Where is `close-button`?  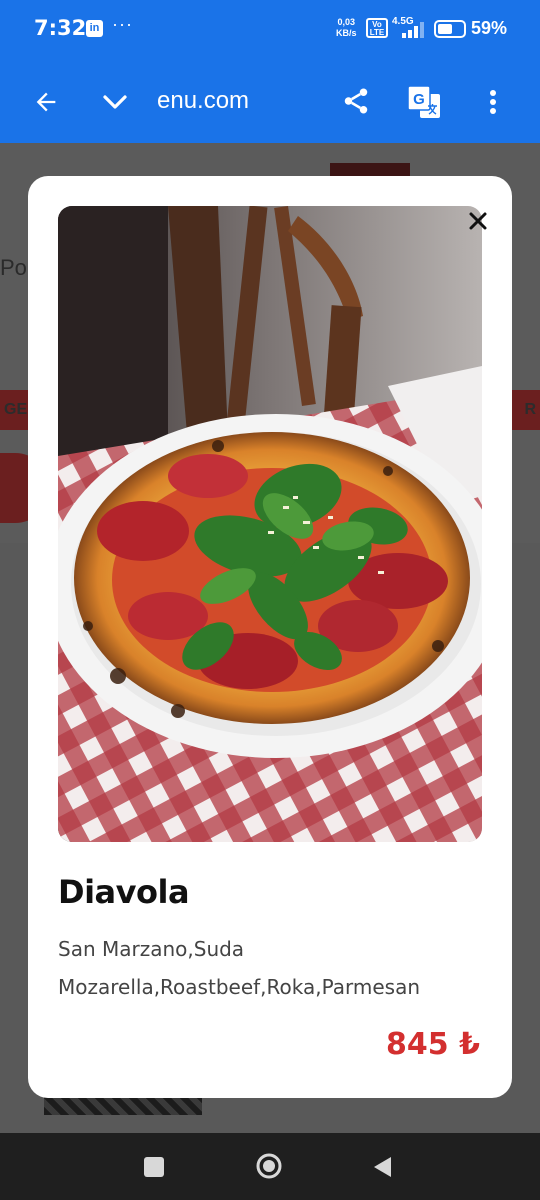
close-button is located at coordinates (478, 221).